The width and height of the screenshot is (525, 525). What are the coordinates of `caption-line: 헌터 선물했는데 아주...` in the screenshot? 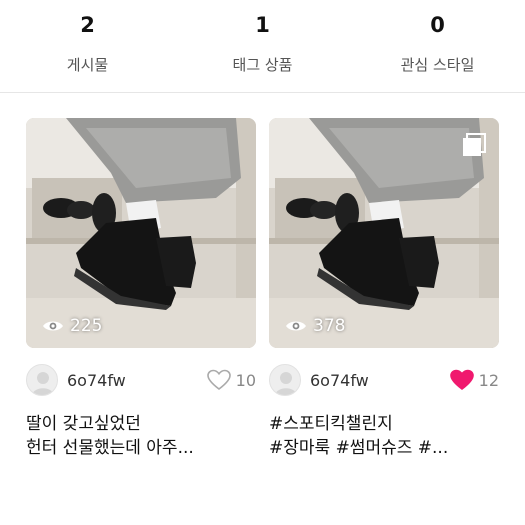 It's located at (110, 448).